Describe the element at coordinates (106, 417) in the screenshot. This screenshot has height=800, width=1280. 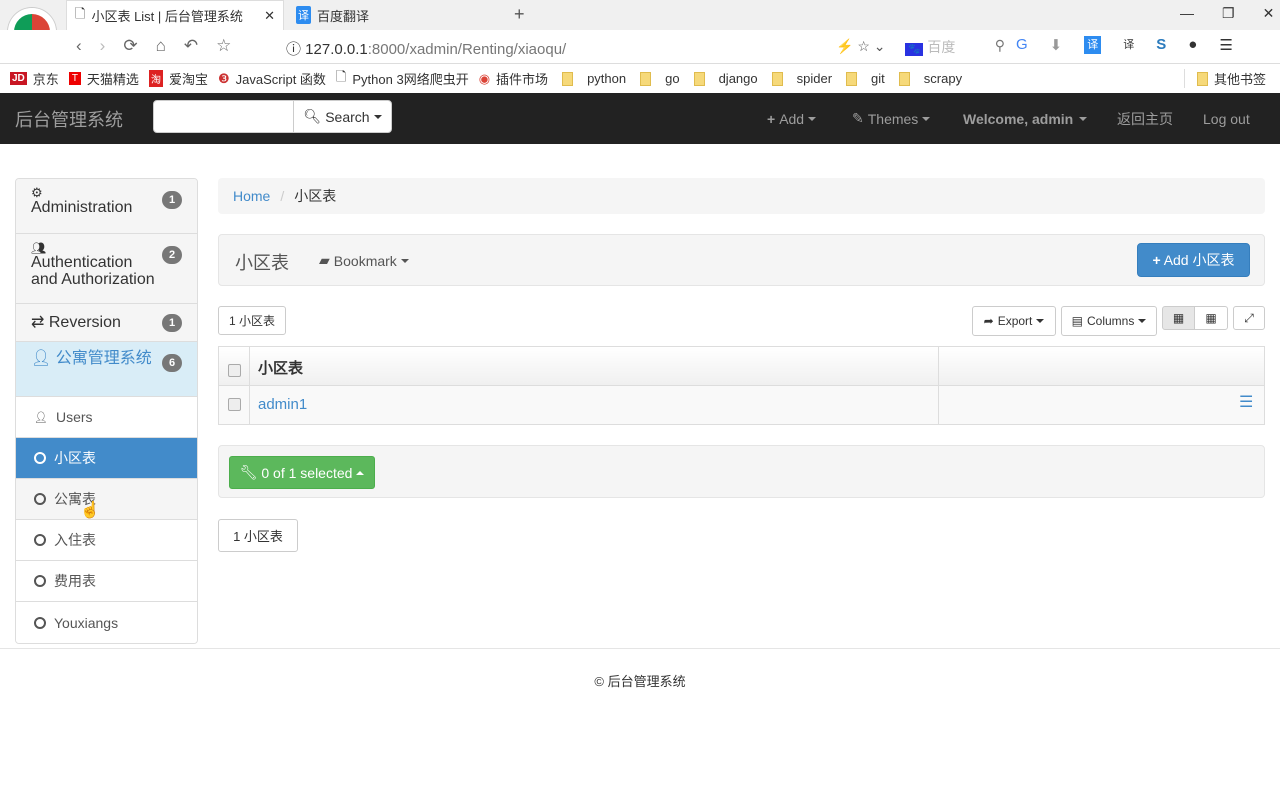
I see `sidebar-item-users: 👤︎ Users` at that location.